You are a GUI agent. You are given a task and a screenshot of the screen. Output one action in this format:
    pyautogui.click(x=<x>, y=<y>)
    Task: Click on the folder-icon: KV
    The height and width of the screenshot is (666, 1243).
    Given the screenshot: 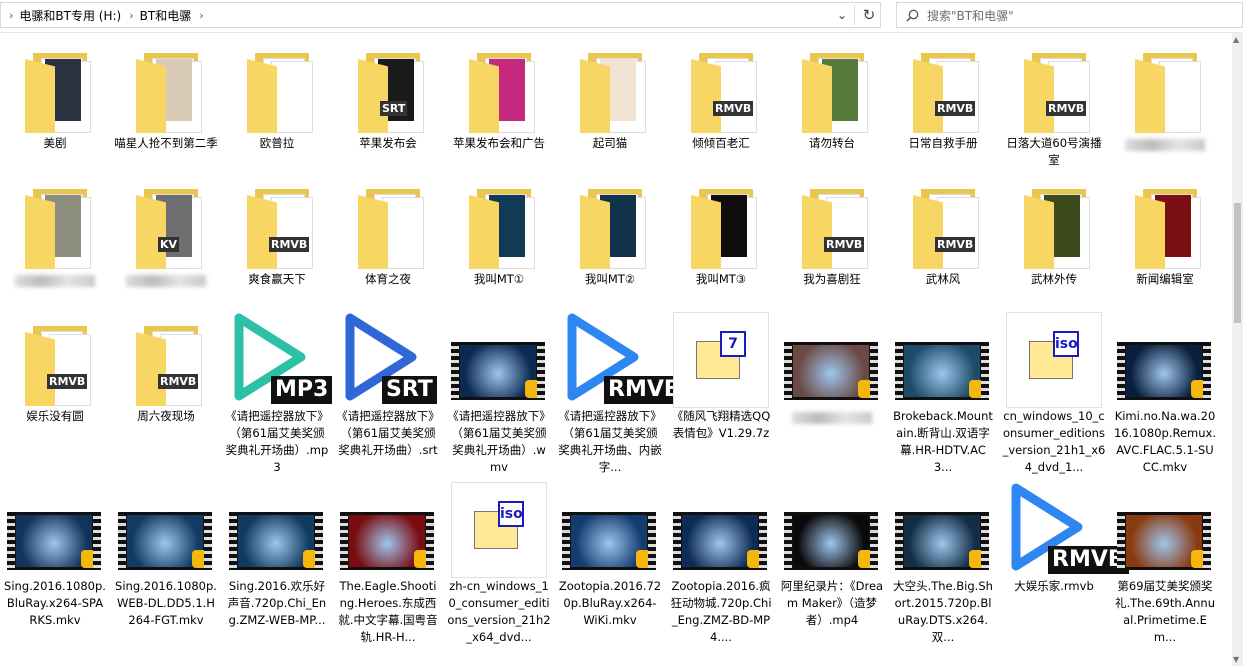 What is the action you would take?
    pyautogui.click(x=166, y=223)
    